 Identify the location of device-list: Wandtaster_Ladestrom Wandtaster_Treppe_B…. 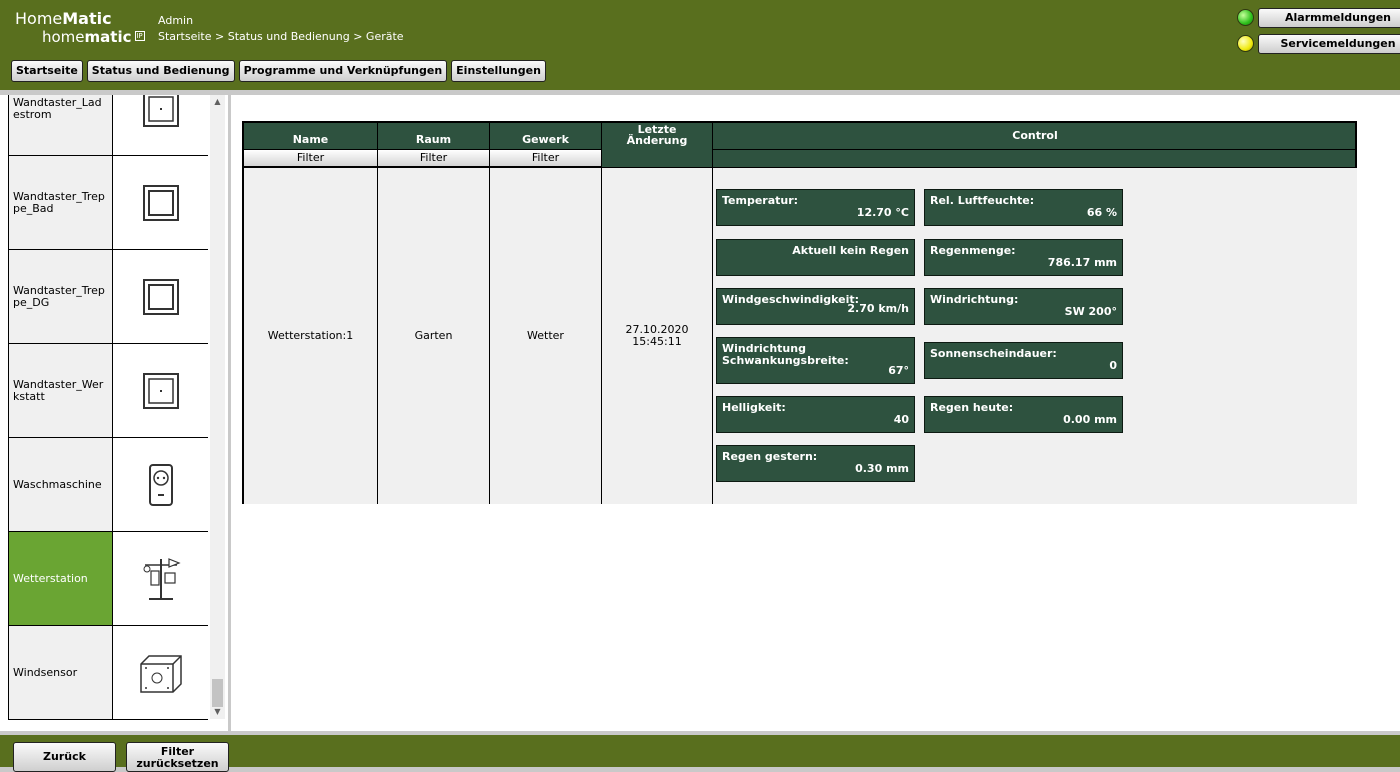
(108, 407).